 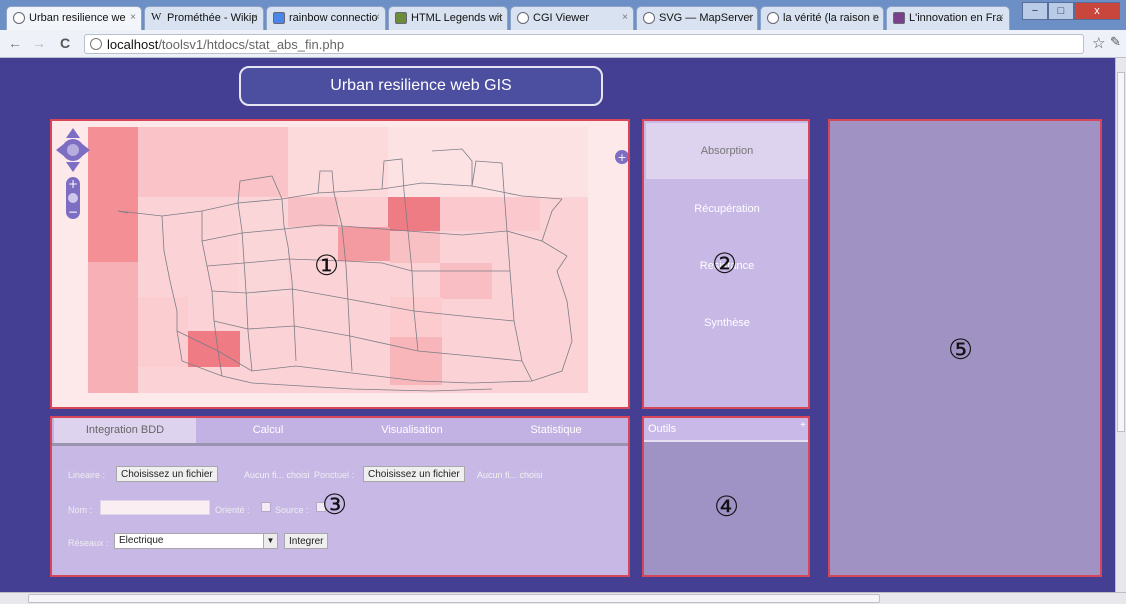 I want to click on tab-recuperation: Récupération, so click(x=727, y=209).